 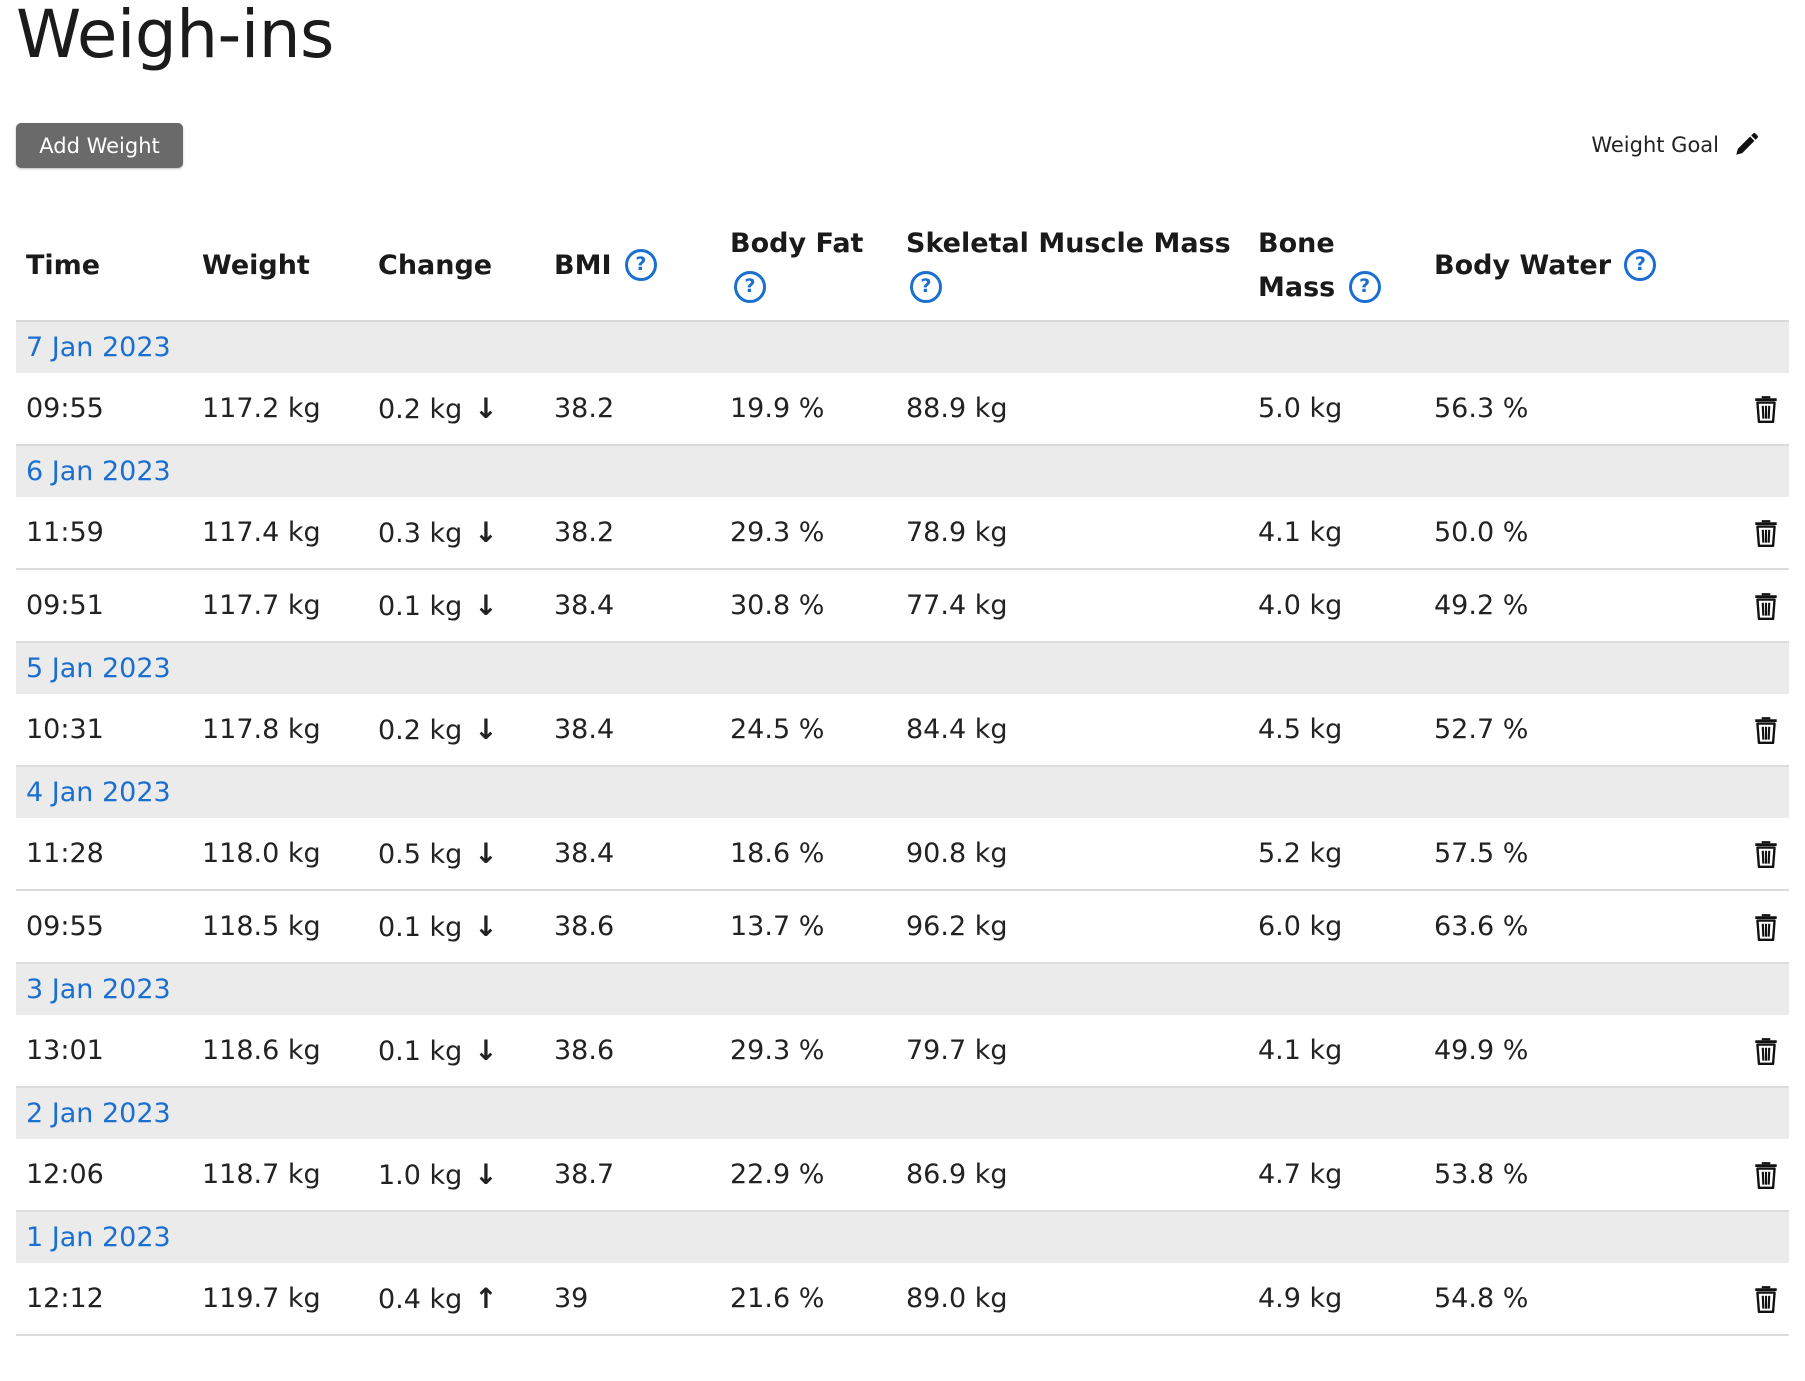 I want to click on change-value: 0.5 kg, so click(x=420, y=854).